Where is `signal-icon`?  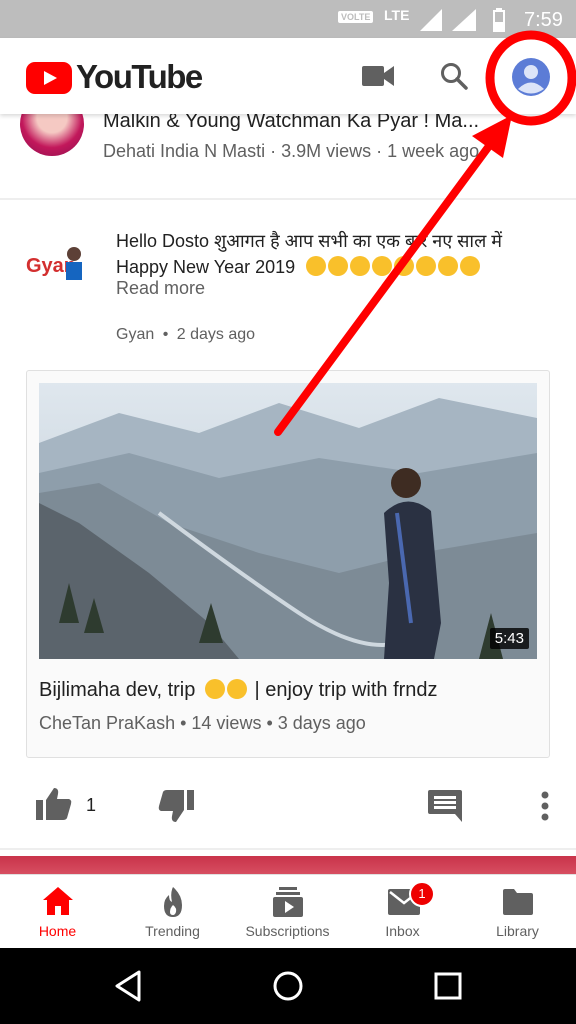
signal-icon is located at coordinates (431, 20).